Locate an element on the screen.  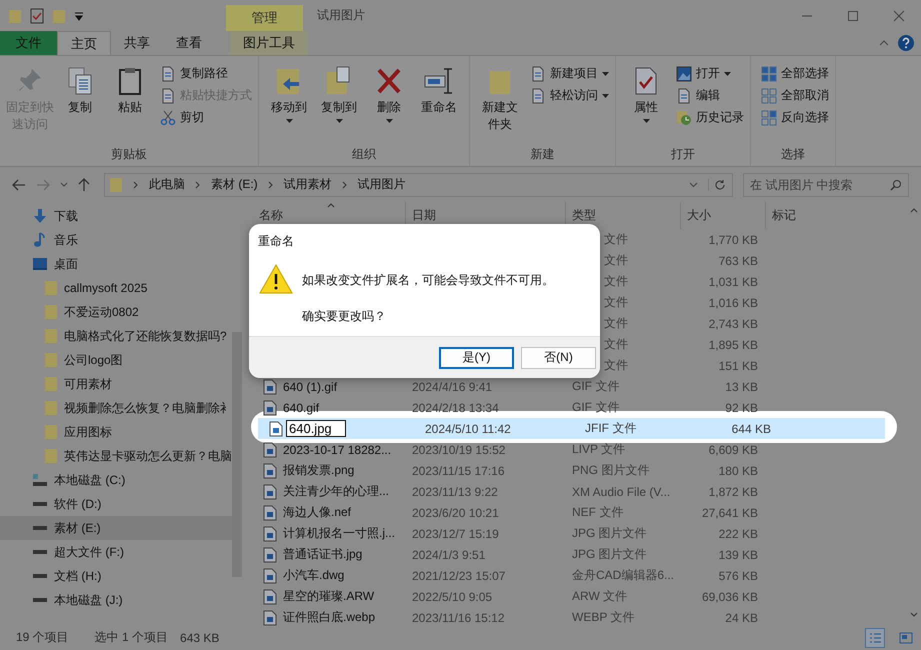
ribbon-button: 粘贴 is located at coordinates (130, 103).